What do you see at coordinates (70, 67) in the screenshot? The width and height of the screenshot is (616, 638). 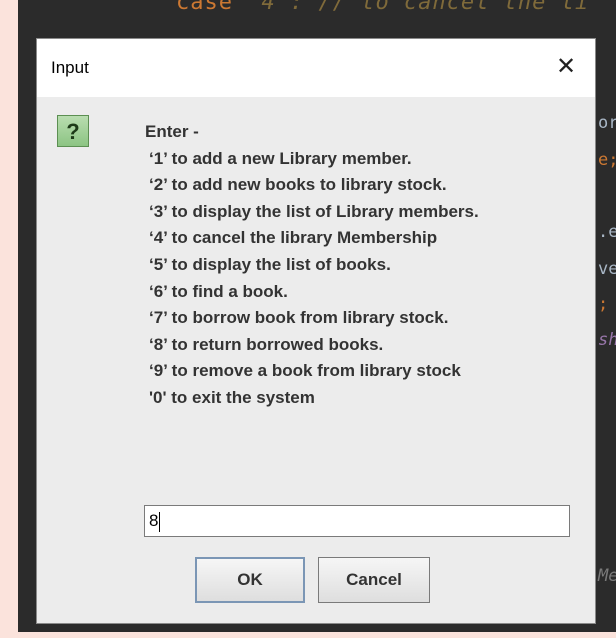 I see `dialog-title: Input` at bounding box center [70, 67].